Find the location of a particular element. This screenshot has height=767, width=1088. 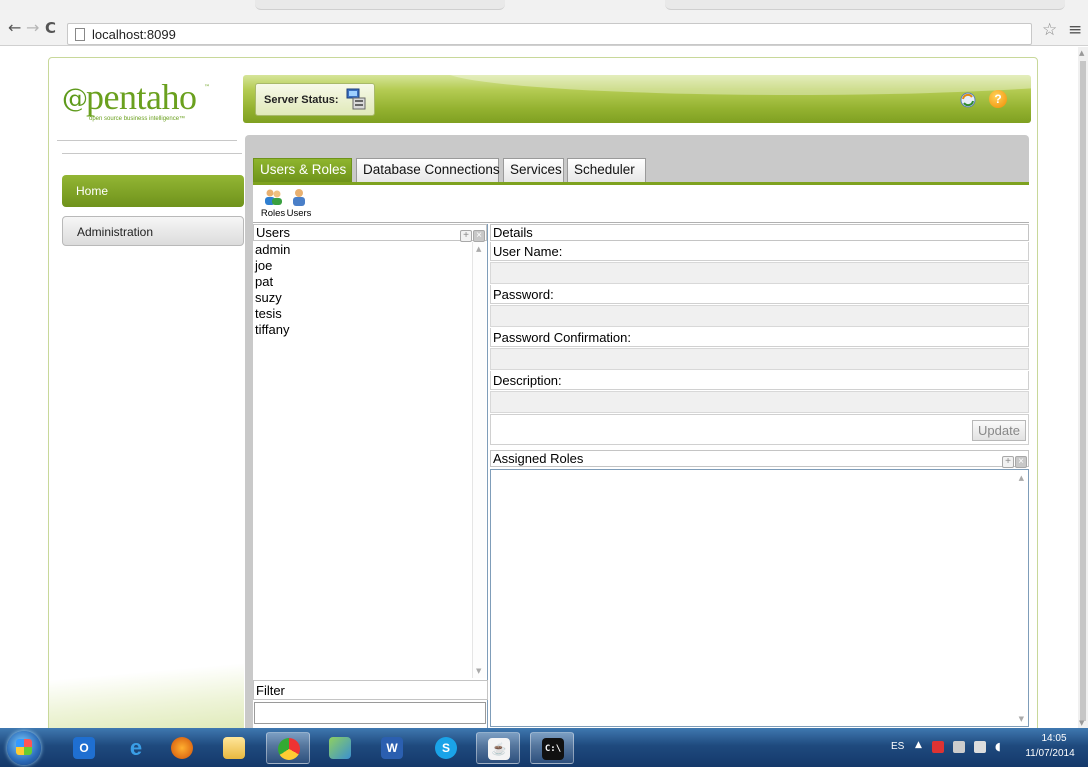

tray-expand-icon: ▲ is located at coordinates (918, 745).